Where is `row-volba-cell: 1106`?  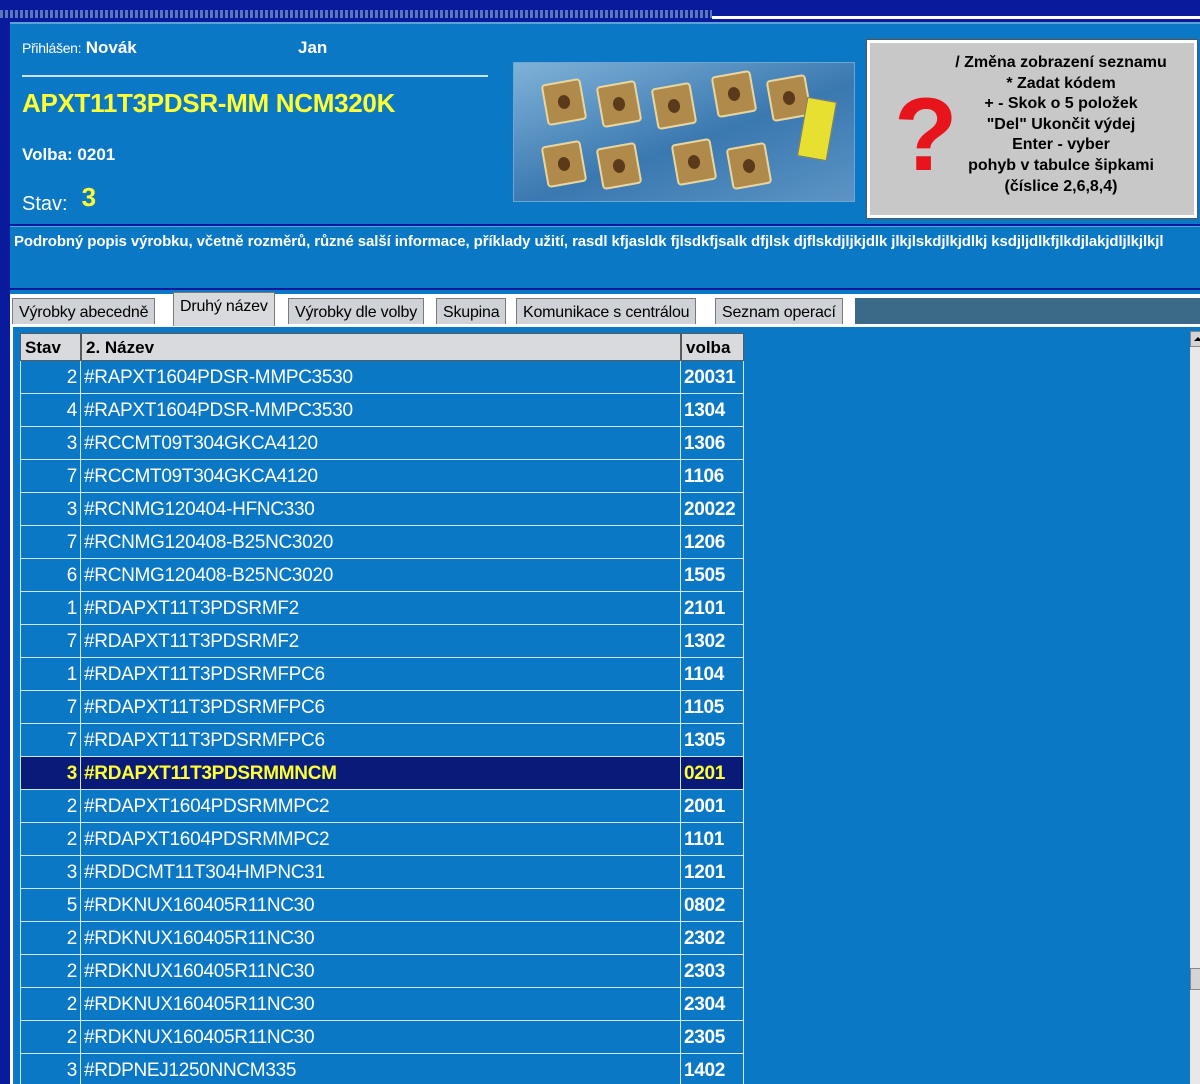 row-volba-cell: 1106 is located at coordinates (712, 476).